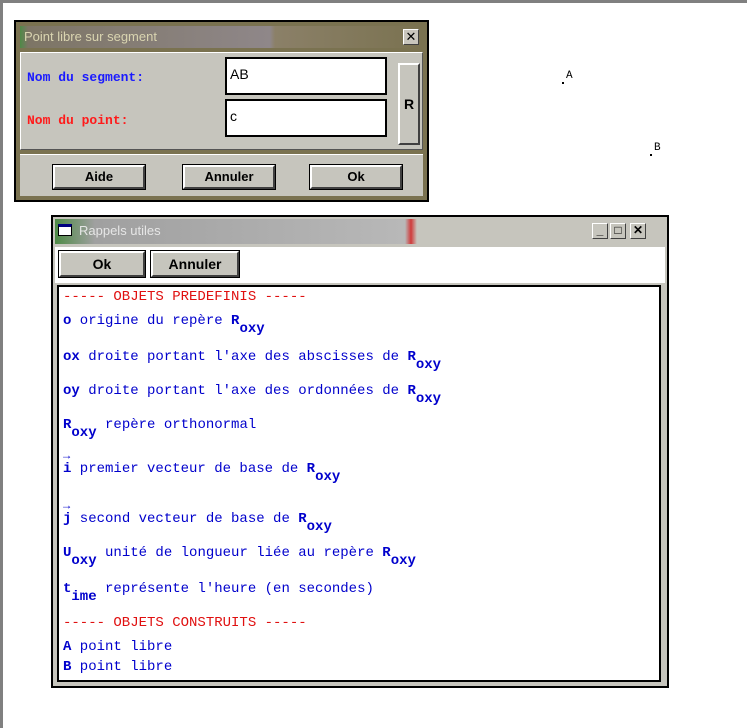 This screenshot has height=728, width=747. What do you see at coordinates (201, 467) in the screenshot?
I see `list-item: → i premier vecteur de base de Roxy` at bounding box center [201, 467].